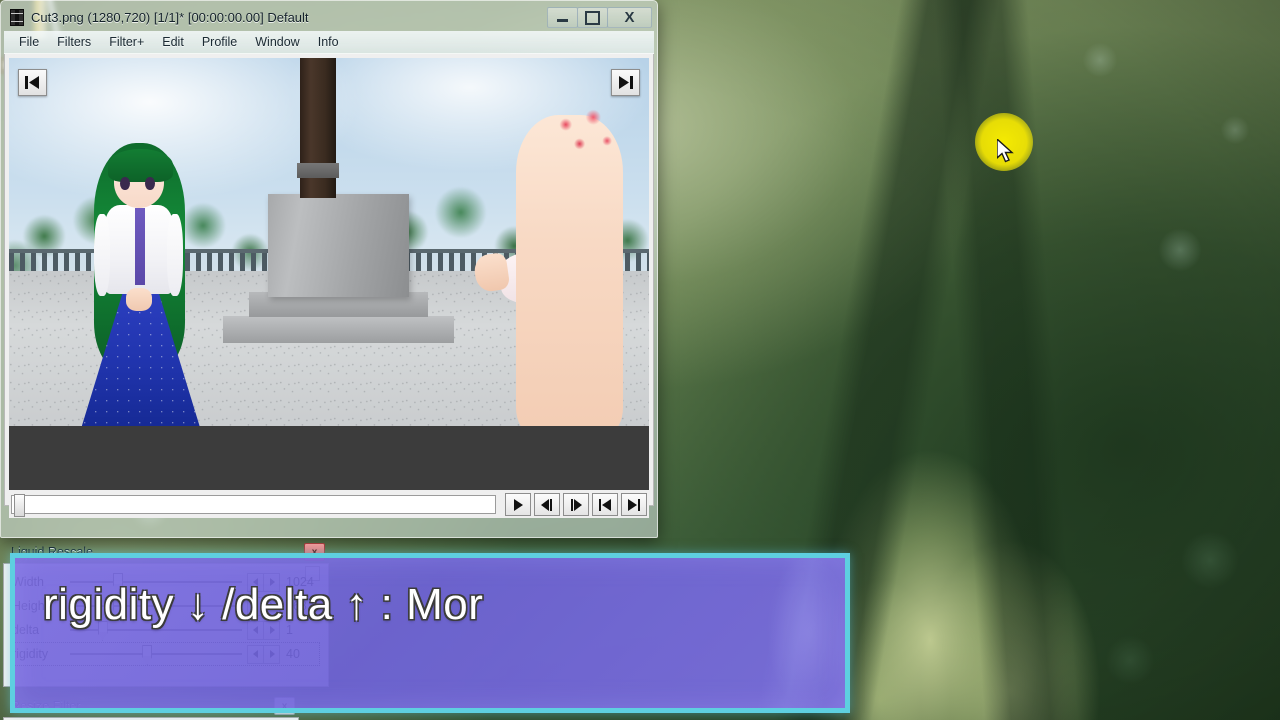 Image resolution: width=1280 pixels, height=720 pixels. I want to click on character-arm-right, so click(175, 255).